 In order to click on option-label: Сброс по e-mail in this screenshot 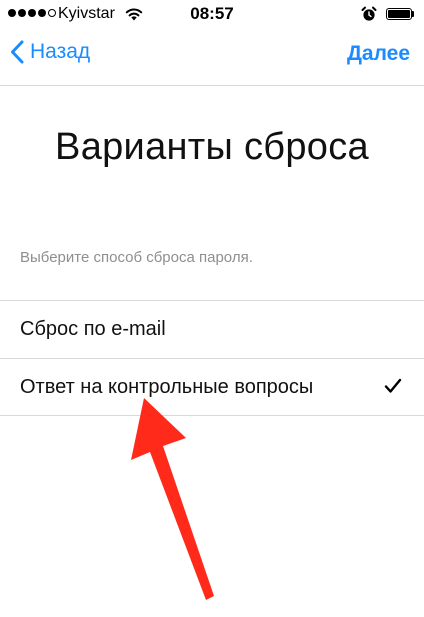, I will do `click(93, 329)`.